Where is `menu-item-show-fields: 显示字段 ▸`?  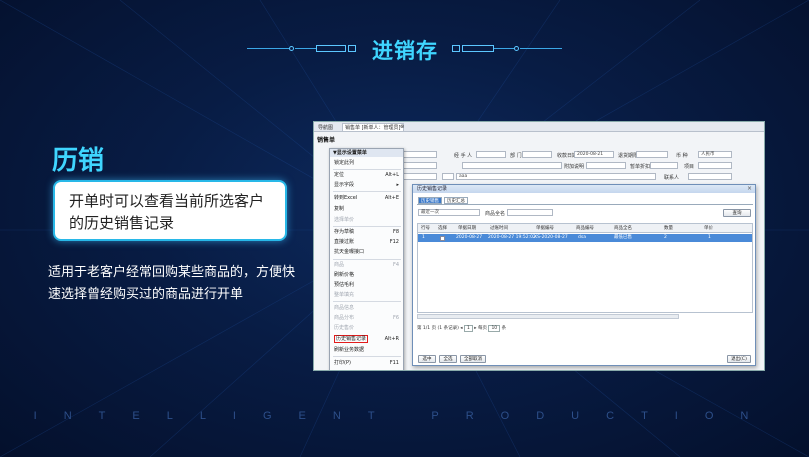
menu-item-show-fields: 显示字段 ▸ is located at coordinates (366, 185).